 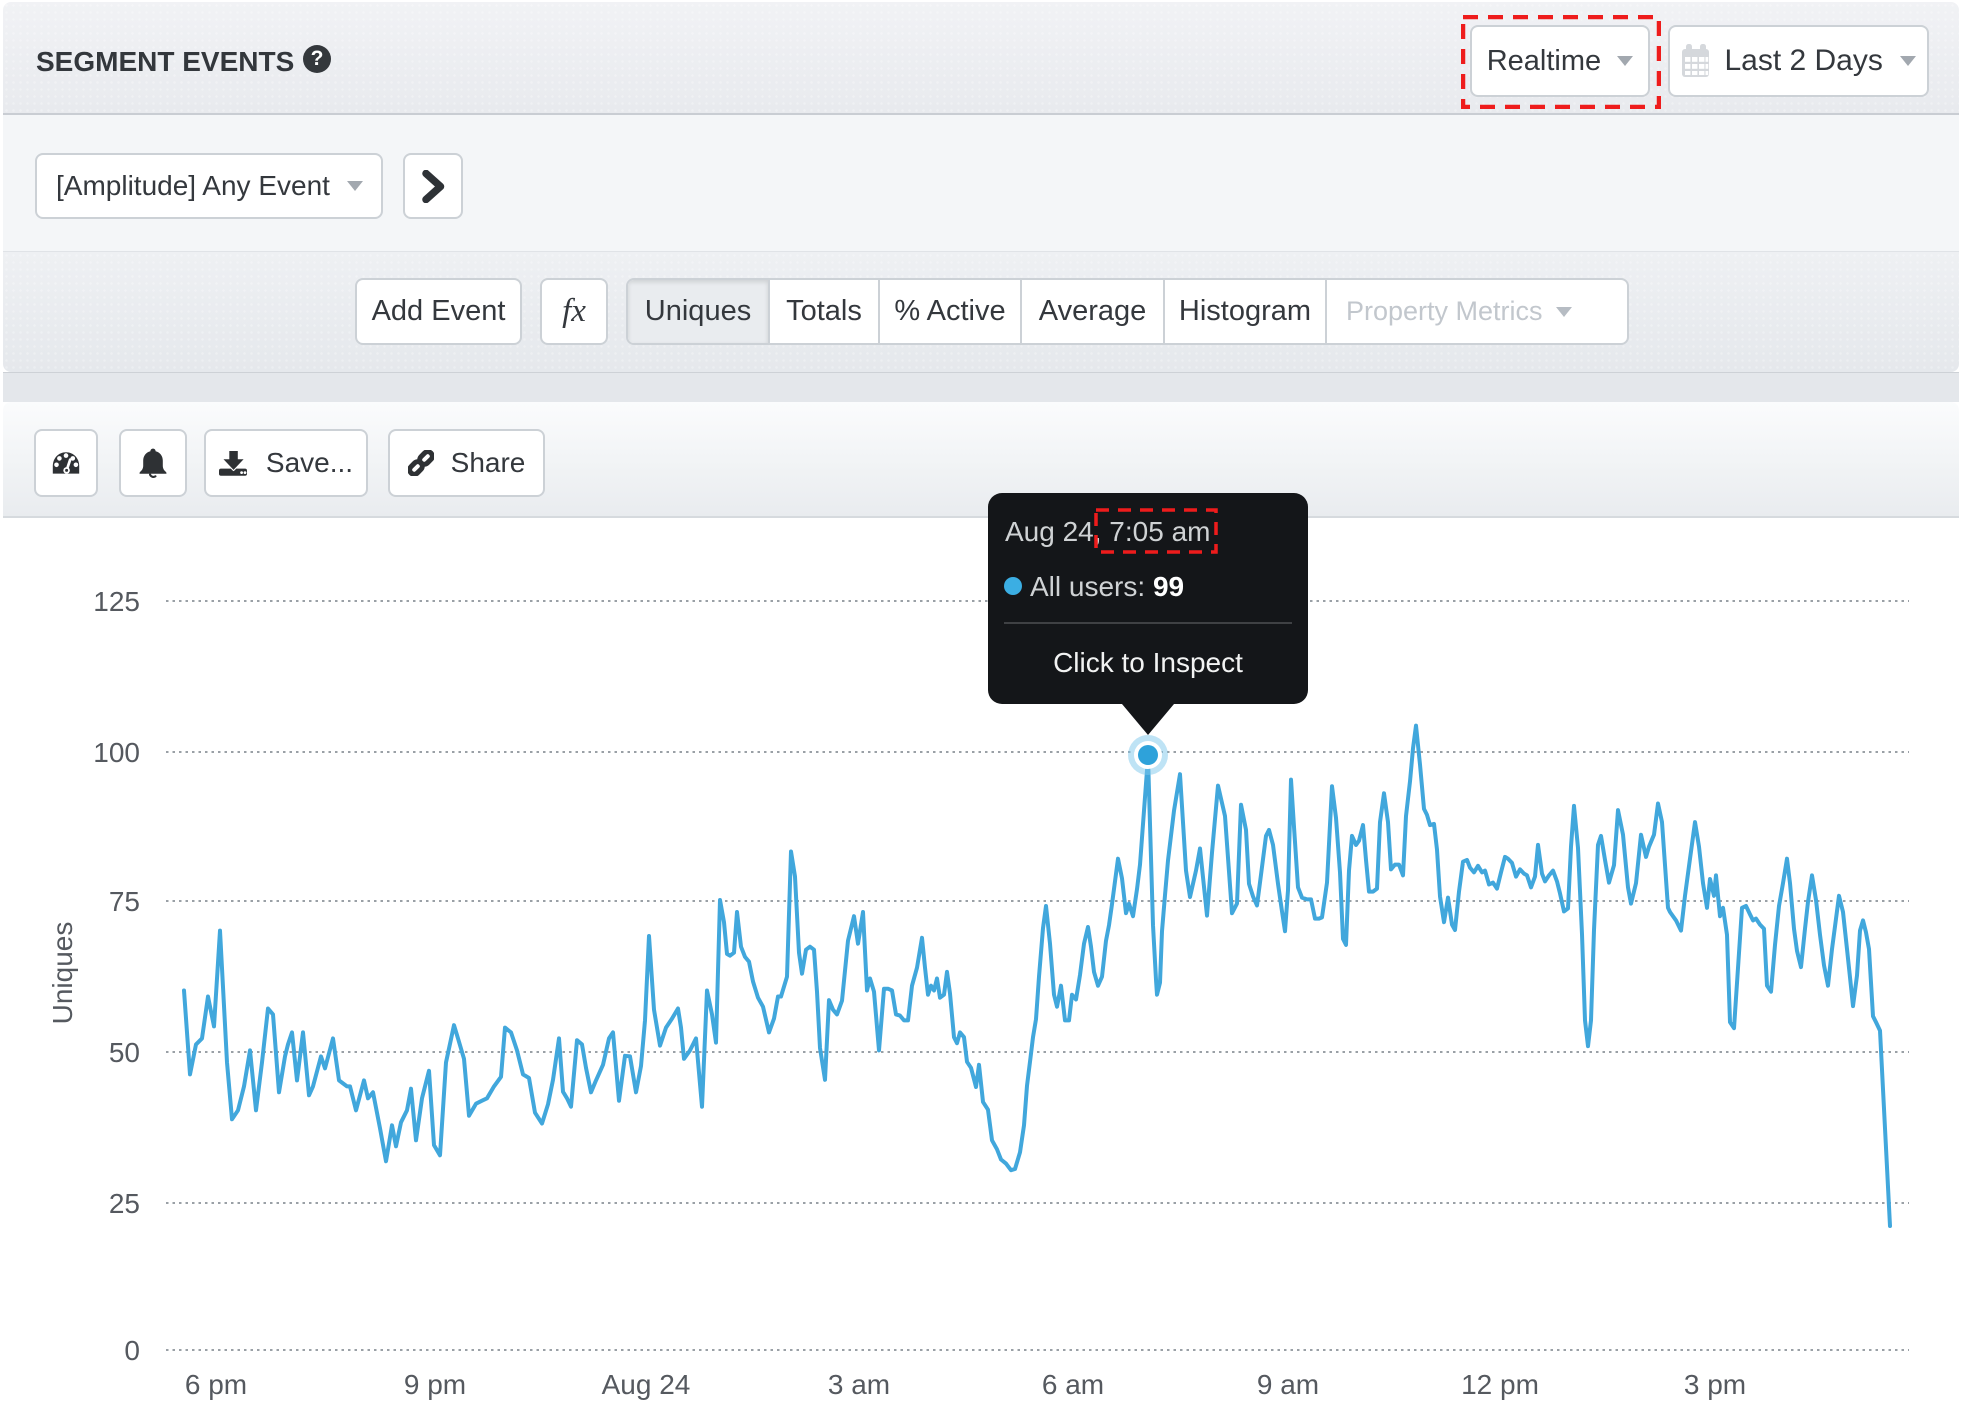 What do you see at coordinates (124, 1203) in the screenshot?
I see `svg-text: 25` at bounding box center [124, 1203].